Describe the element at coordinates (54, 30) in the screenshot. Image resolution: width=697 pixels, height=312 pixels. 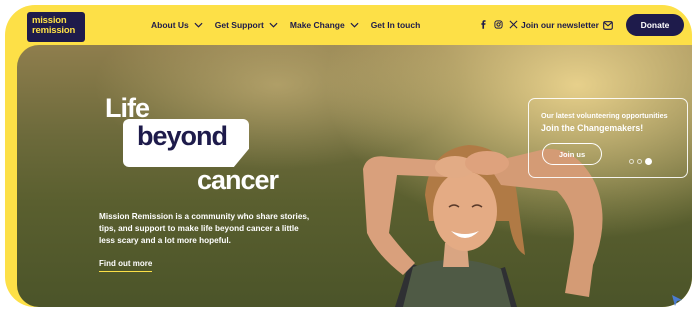
I see `logo-line-2: remission` at that location.